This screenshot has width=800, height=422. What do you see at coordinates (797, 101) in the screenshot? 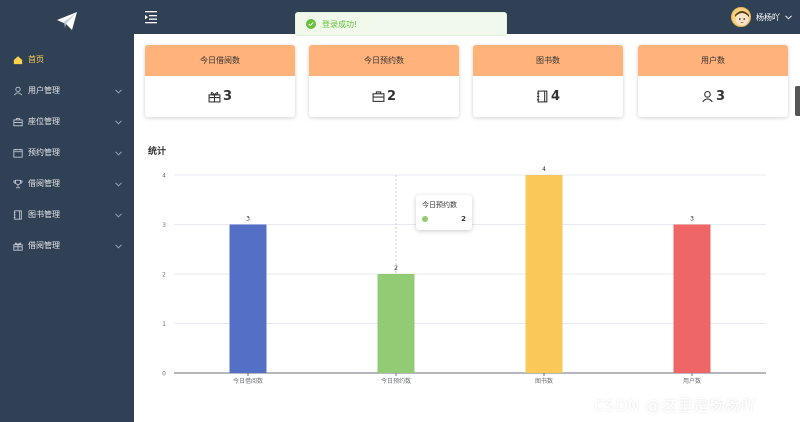
I see `settings-drawer-tab` at bounding box center [797, 101].